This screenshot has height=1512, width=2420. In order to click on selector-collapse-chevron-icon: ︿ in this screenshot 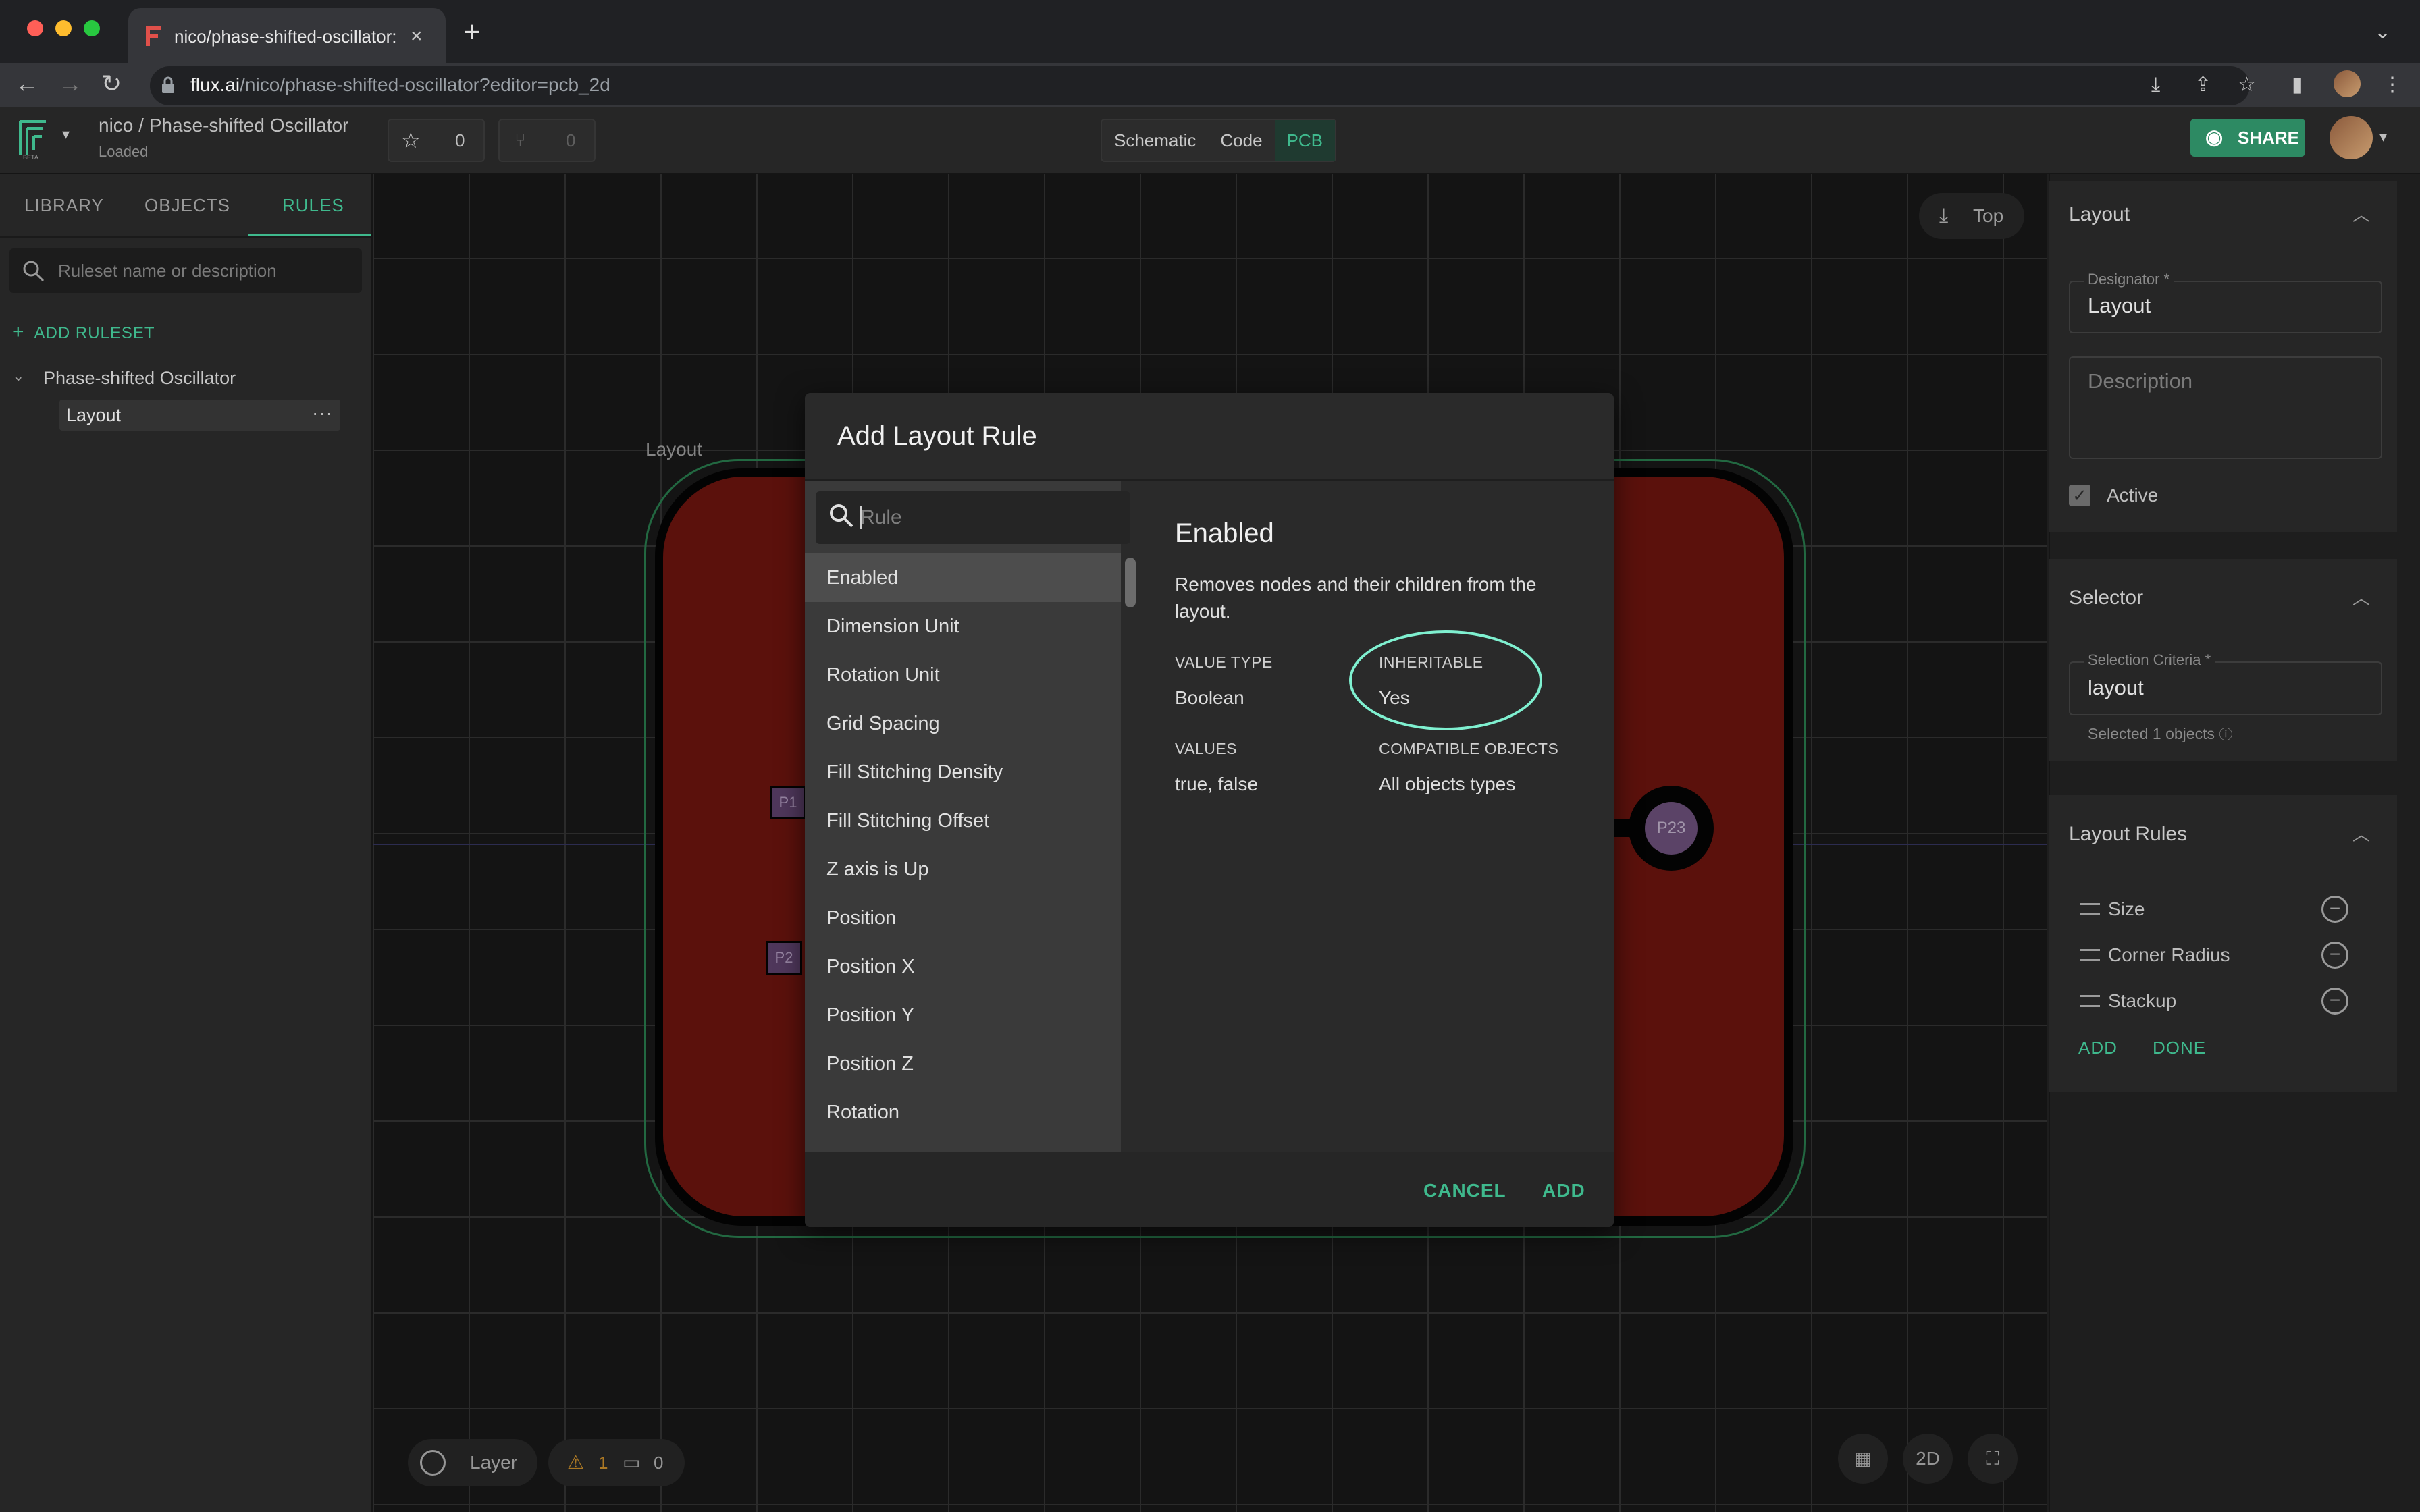, I will do `click(2361, 597)`.